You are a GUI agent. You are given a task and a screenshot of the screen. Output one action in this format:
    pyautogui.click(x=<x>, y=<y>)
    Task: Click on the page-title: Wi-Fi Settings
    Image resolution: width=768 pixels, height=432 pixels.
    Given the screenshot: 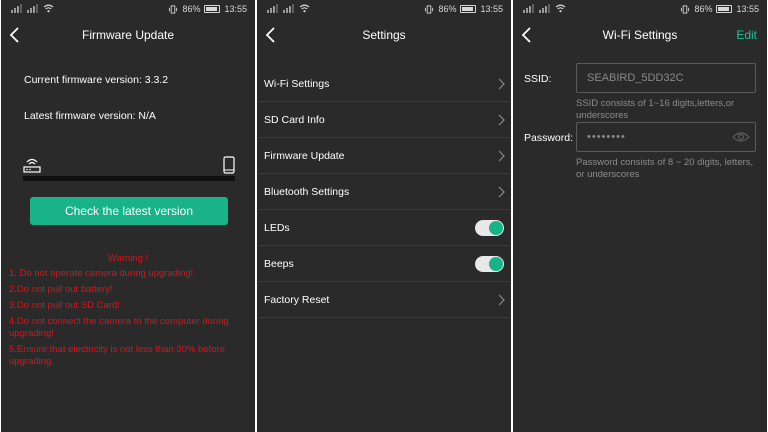 What is the action you would take?
    pyautogui.click(x=640, y=35)
    